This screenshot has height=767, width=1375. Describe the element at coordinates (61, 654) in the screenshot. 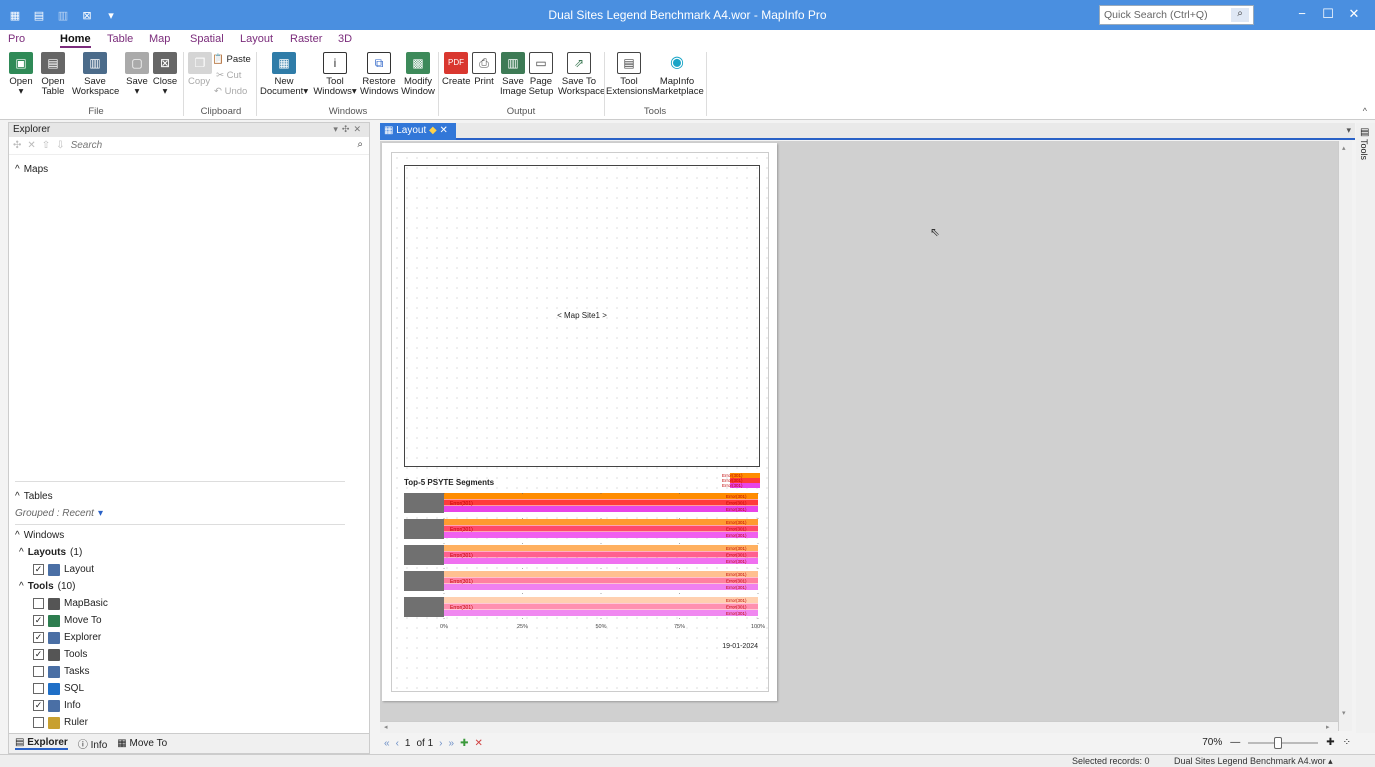

I see `tool-item: ✓ Tools` at that location.